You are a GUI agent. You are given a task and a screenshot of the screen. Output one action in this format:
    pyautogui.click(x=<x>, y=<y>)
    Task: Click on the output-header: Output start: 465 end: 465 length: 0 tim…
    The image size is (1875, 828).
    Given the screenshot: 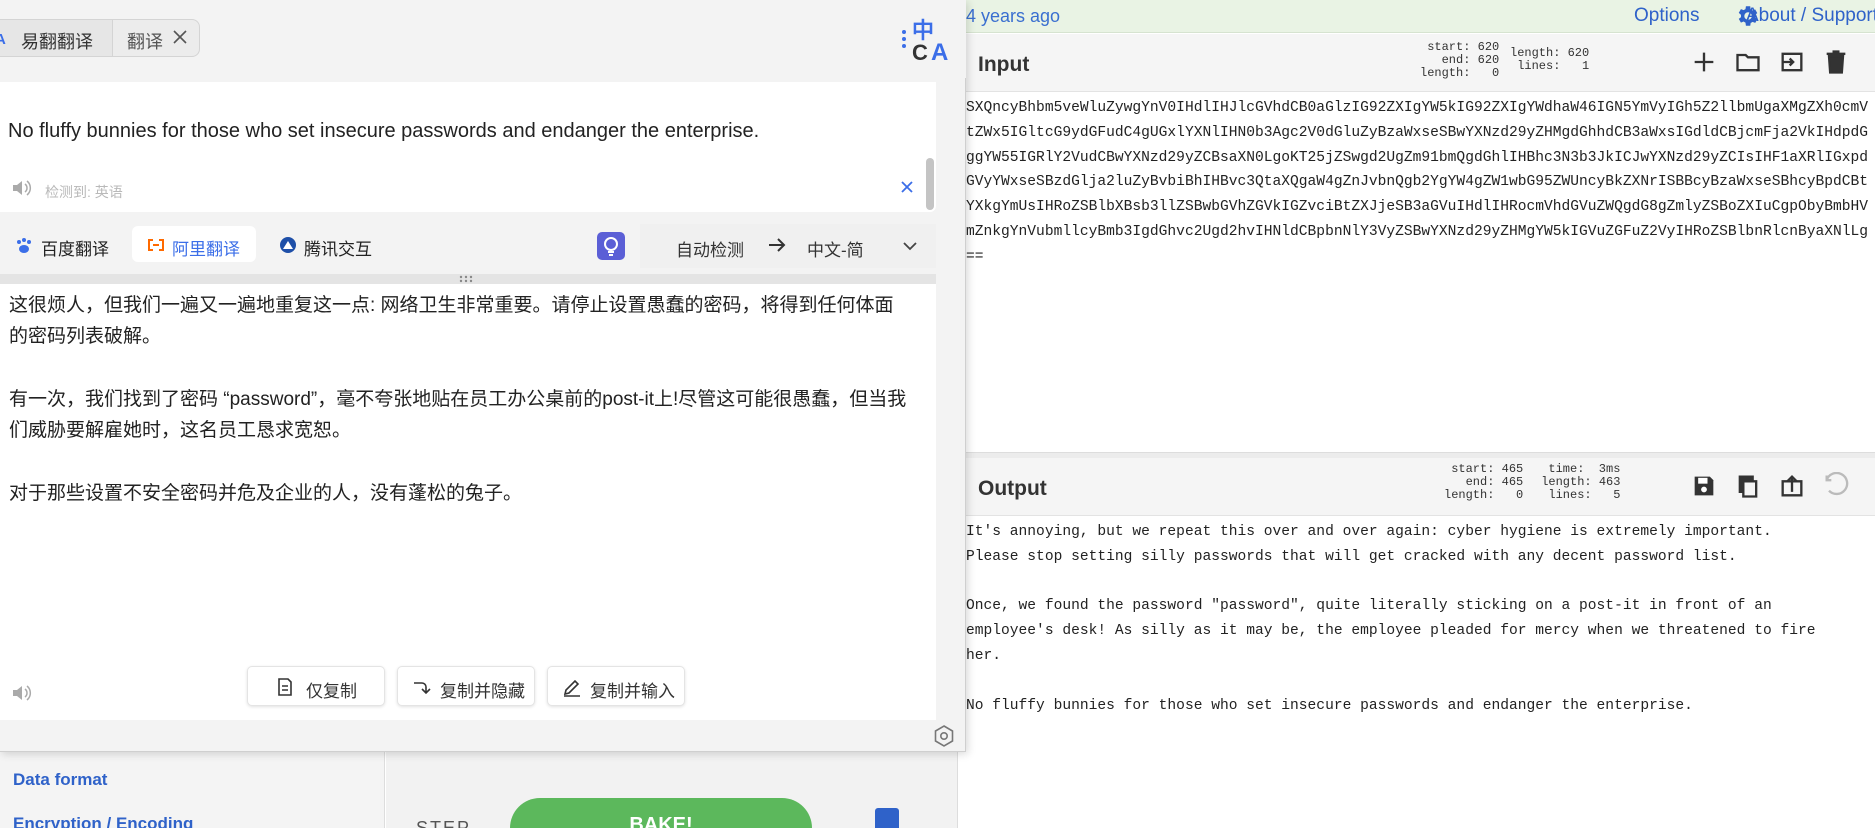 What is the action you would take?
    pyautogui.click(x=1420, y=487)
    